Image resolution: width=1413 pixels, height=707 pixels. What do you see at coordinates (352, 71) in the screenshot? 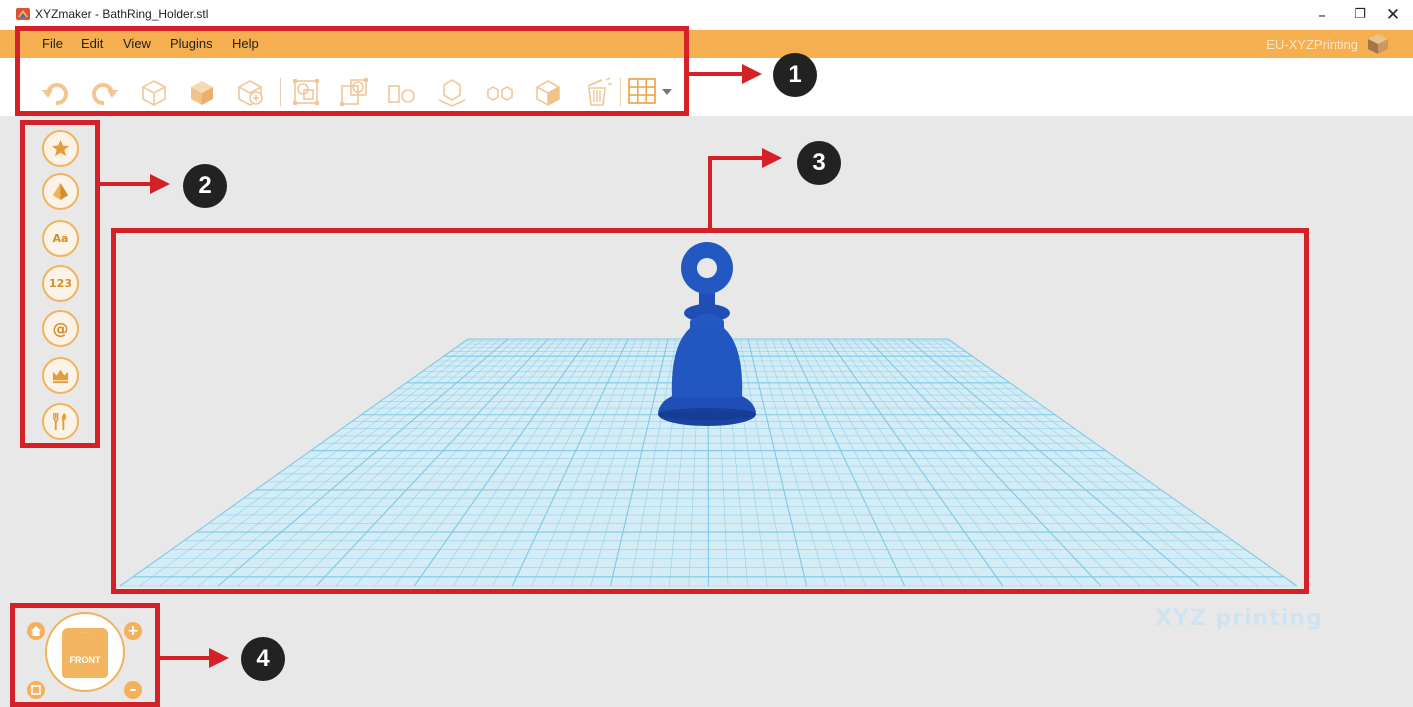
I see `annotation-box-toolbar` at bounding box center [352, 71].